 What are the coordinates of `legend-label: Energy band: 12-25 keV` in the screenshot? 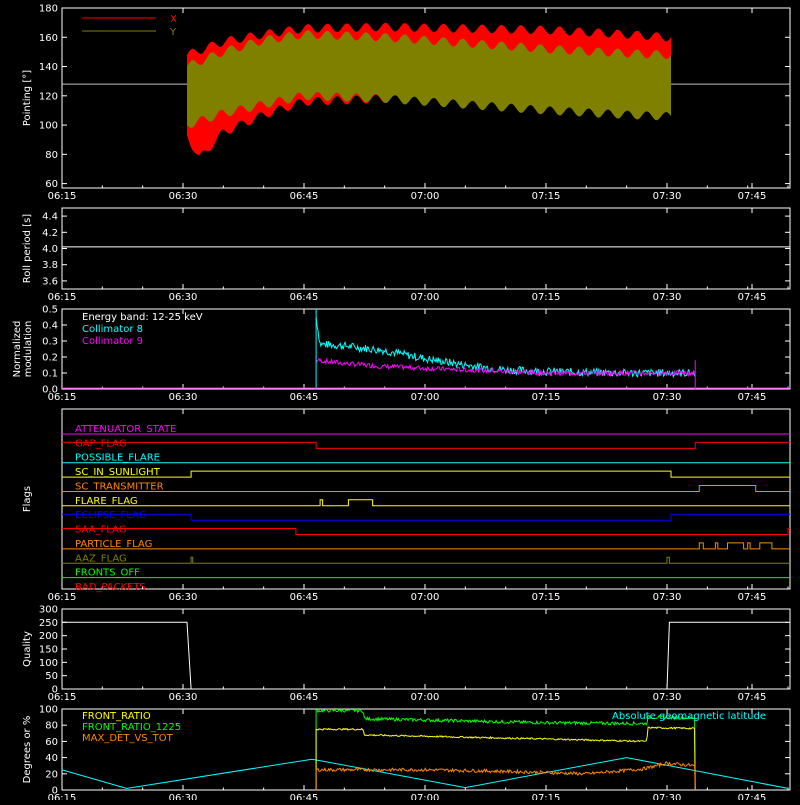 It's located at (142, 317).